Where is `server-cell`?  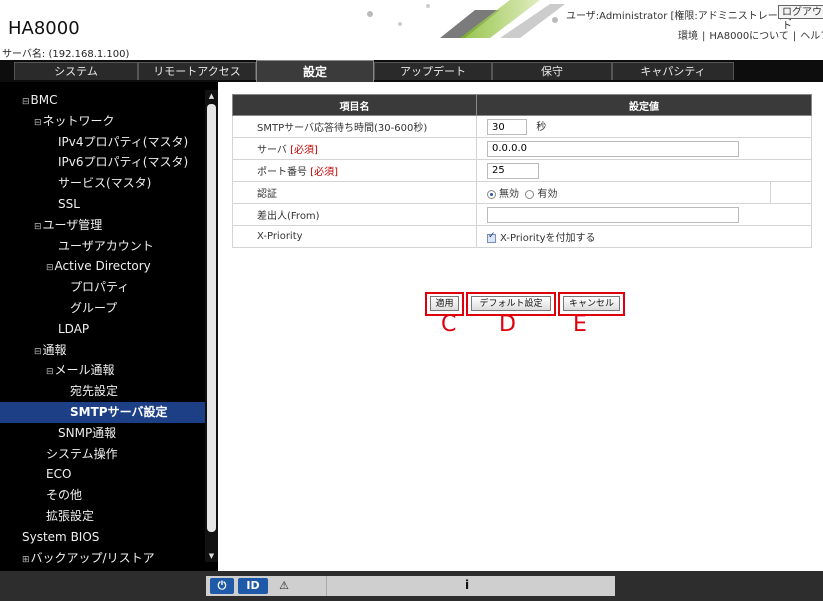
server-cell is located at coordinates (644, 148).